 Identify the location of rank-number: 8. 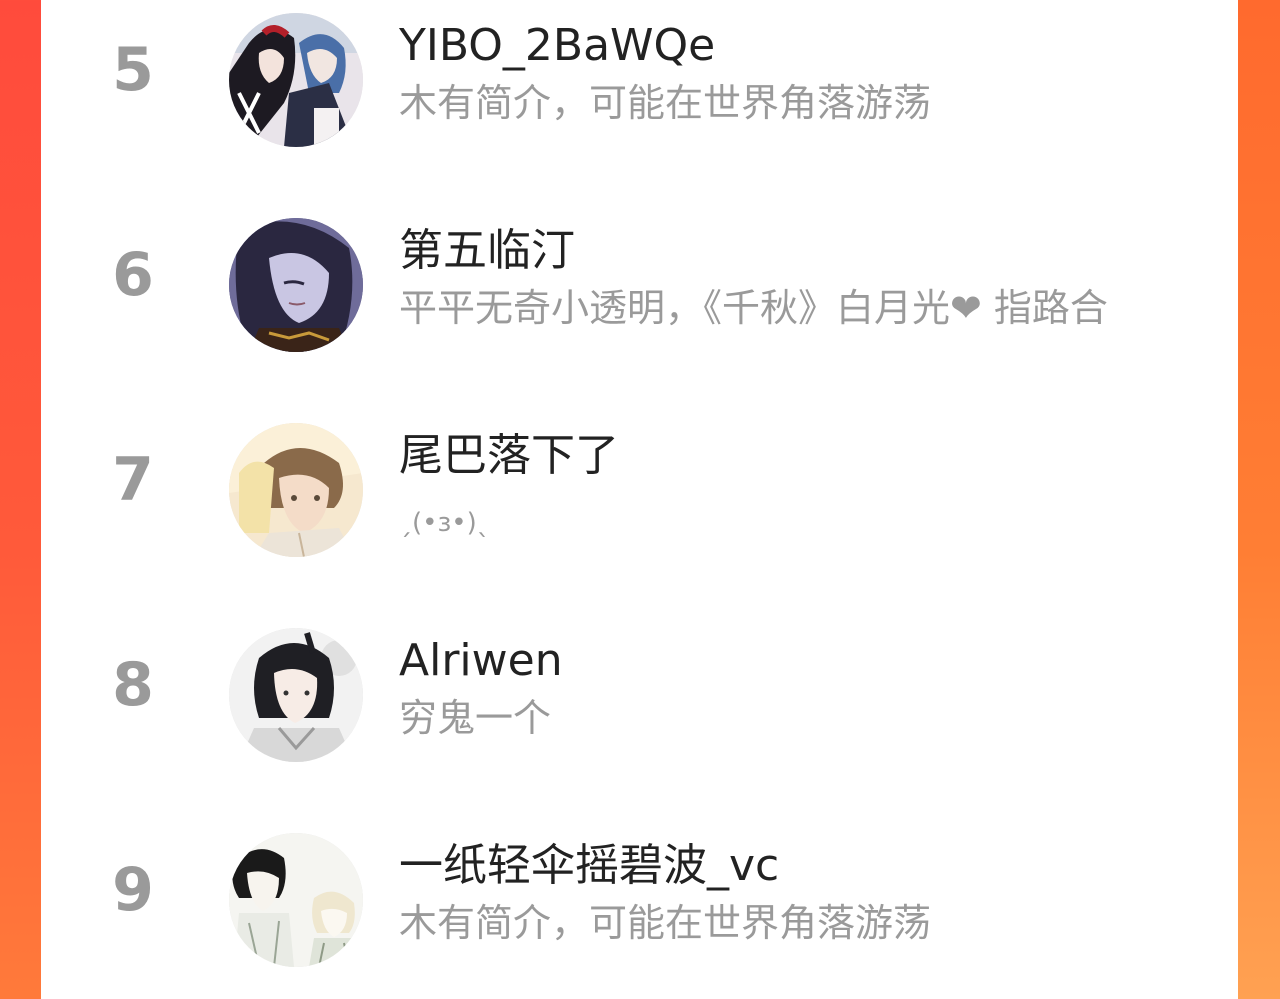
(133, 685).